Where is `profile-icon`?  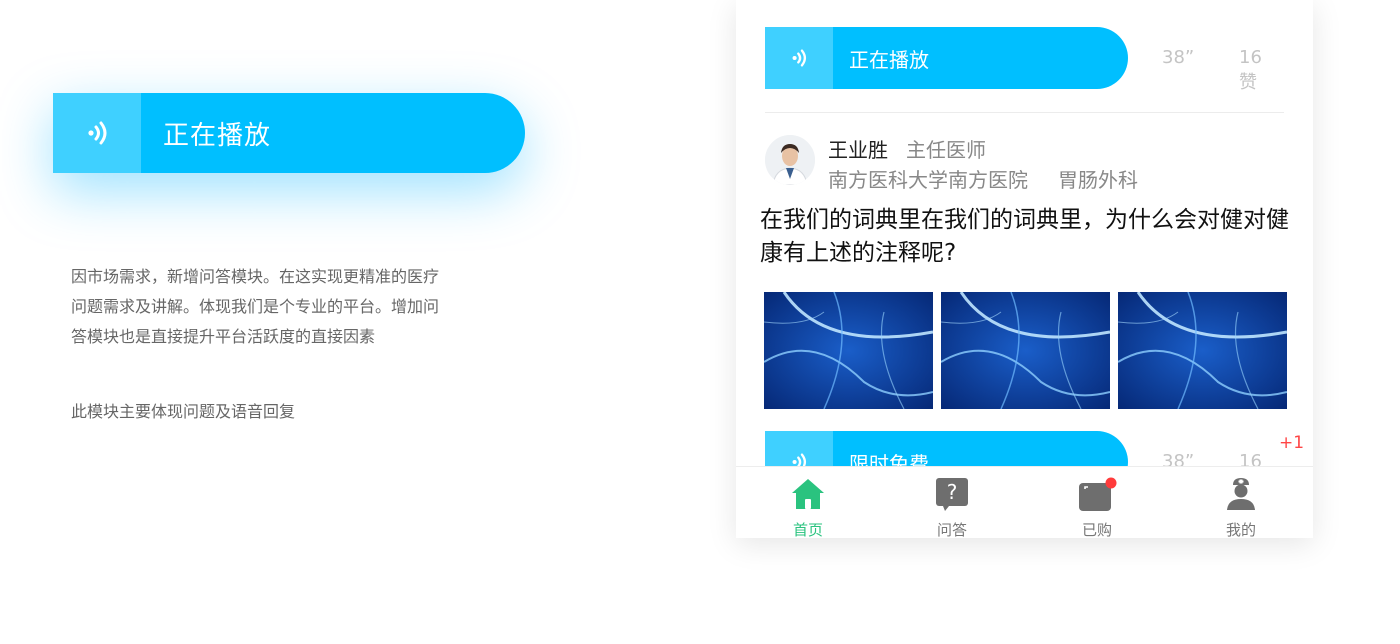 profile-icon is located at coordinates (1241, 496).